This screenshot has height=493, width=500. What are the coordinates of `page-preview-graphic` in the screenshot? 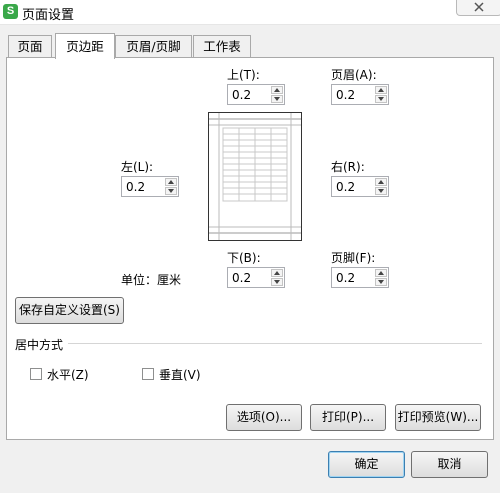 It's located at (255, 176).